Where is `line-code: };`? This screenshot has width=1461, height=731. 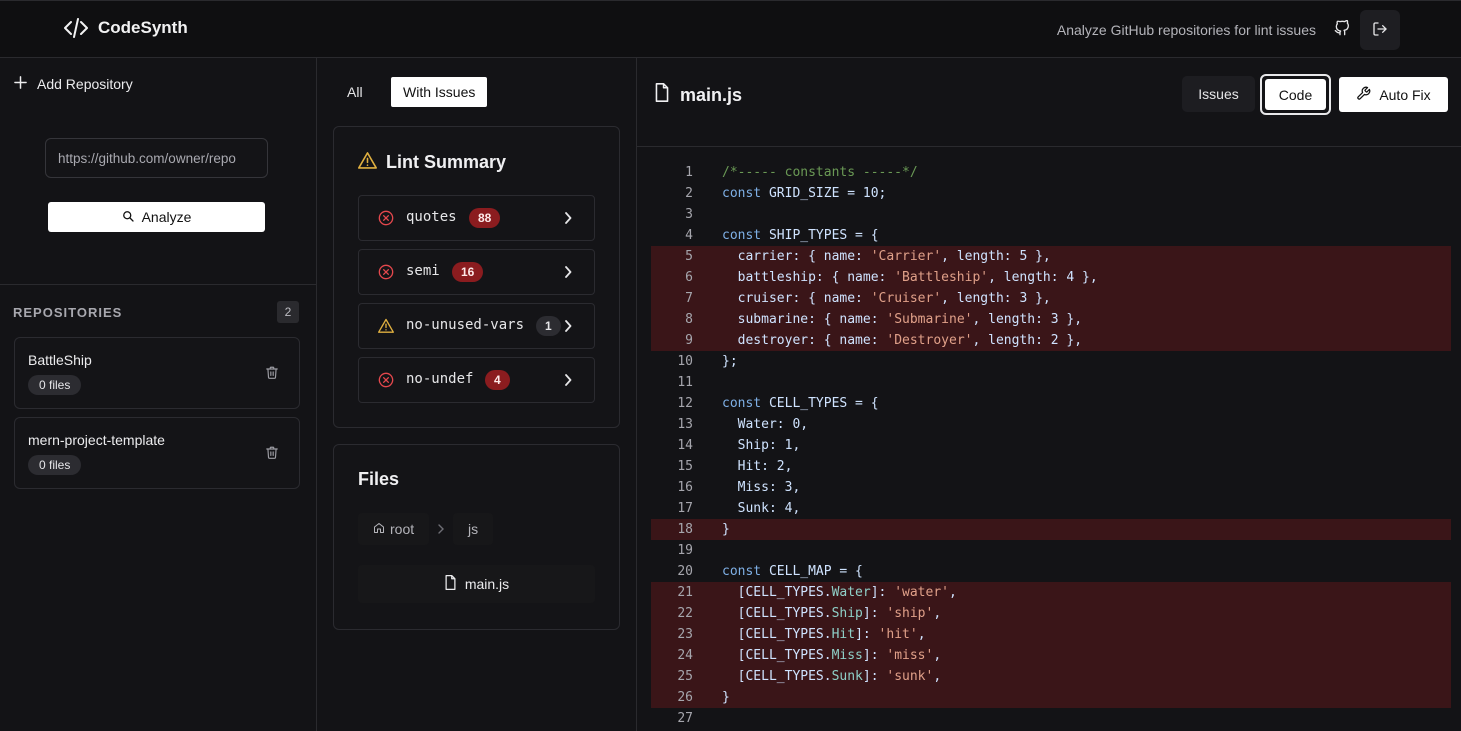
line-code: }; is located at coordinates (730, 361).